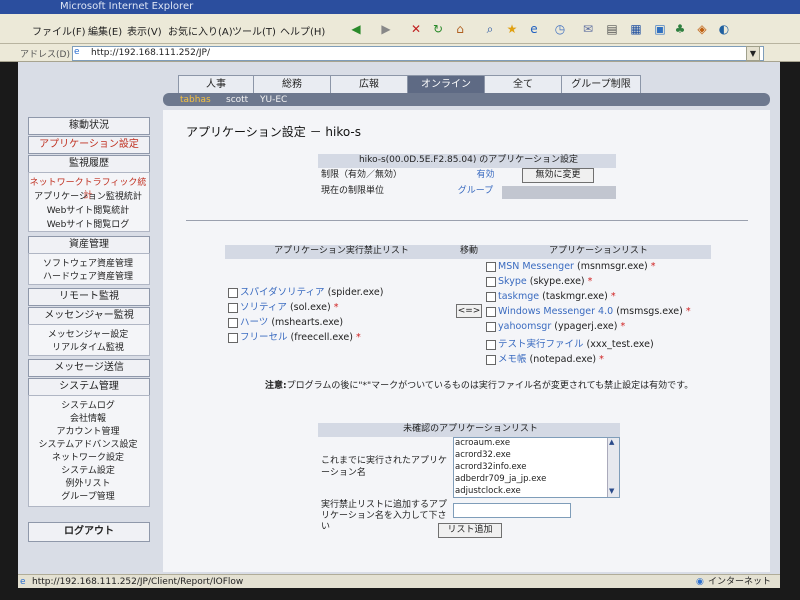  I want to click on disable-button: 無効に変更, so click(558, 175).